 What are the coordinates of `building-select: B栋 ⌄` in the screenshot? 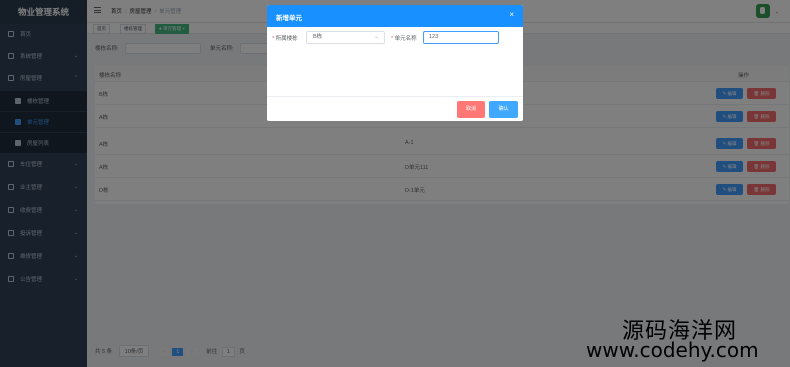 It's located at (345, 37).